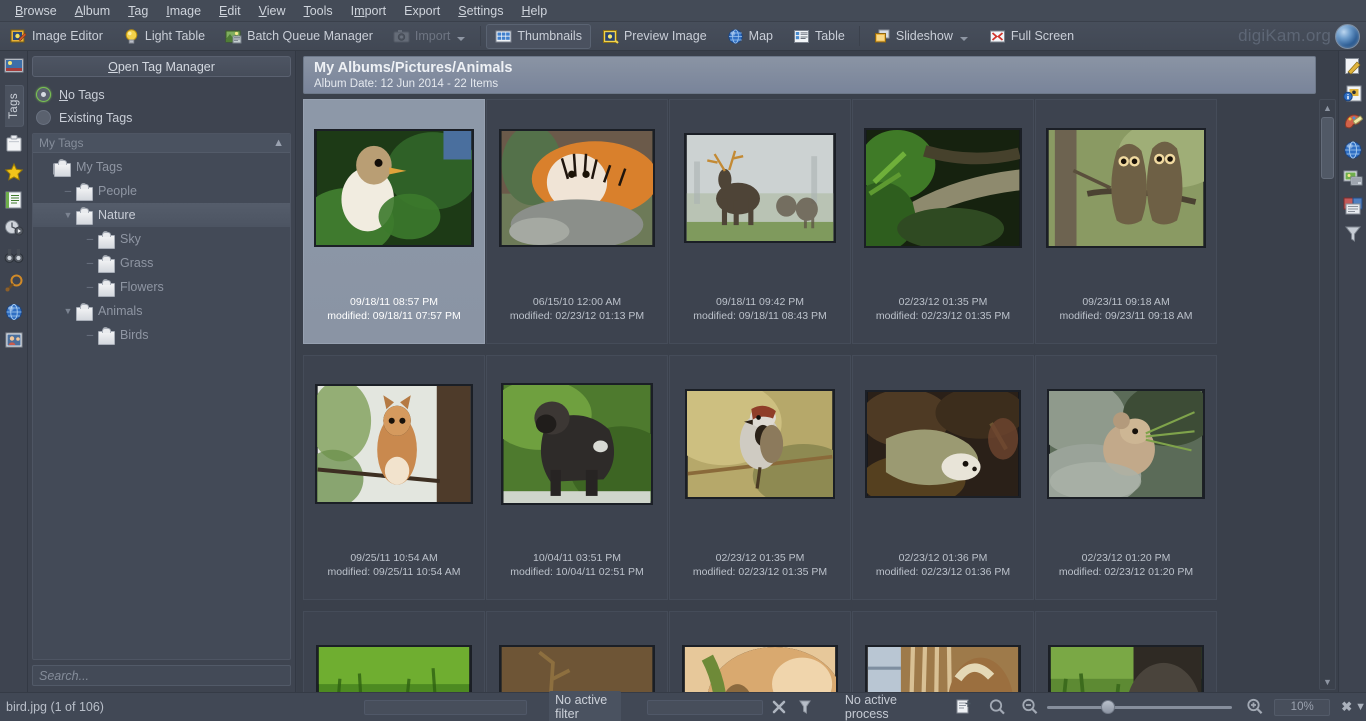 This screenshot has width=1366, height=721. What do you see at coordinates (92, 11) in the screenshot?
I see `menu-item-album: Album` at bounding box center [92, 11].